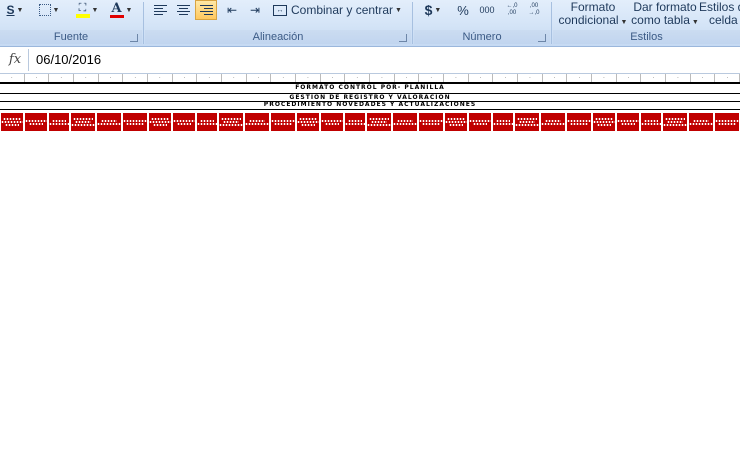  I want to click on fill-color-button: ⛶ ▼, so click(87, 10).